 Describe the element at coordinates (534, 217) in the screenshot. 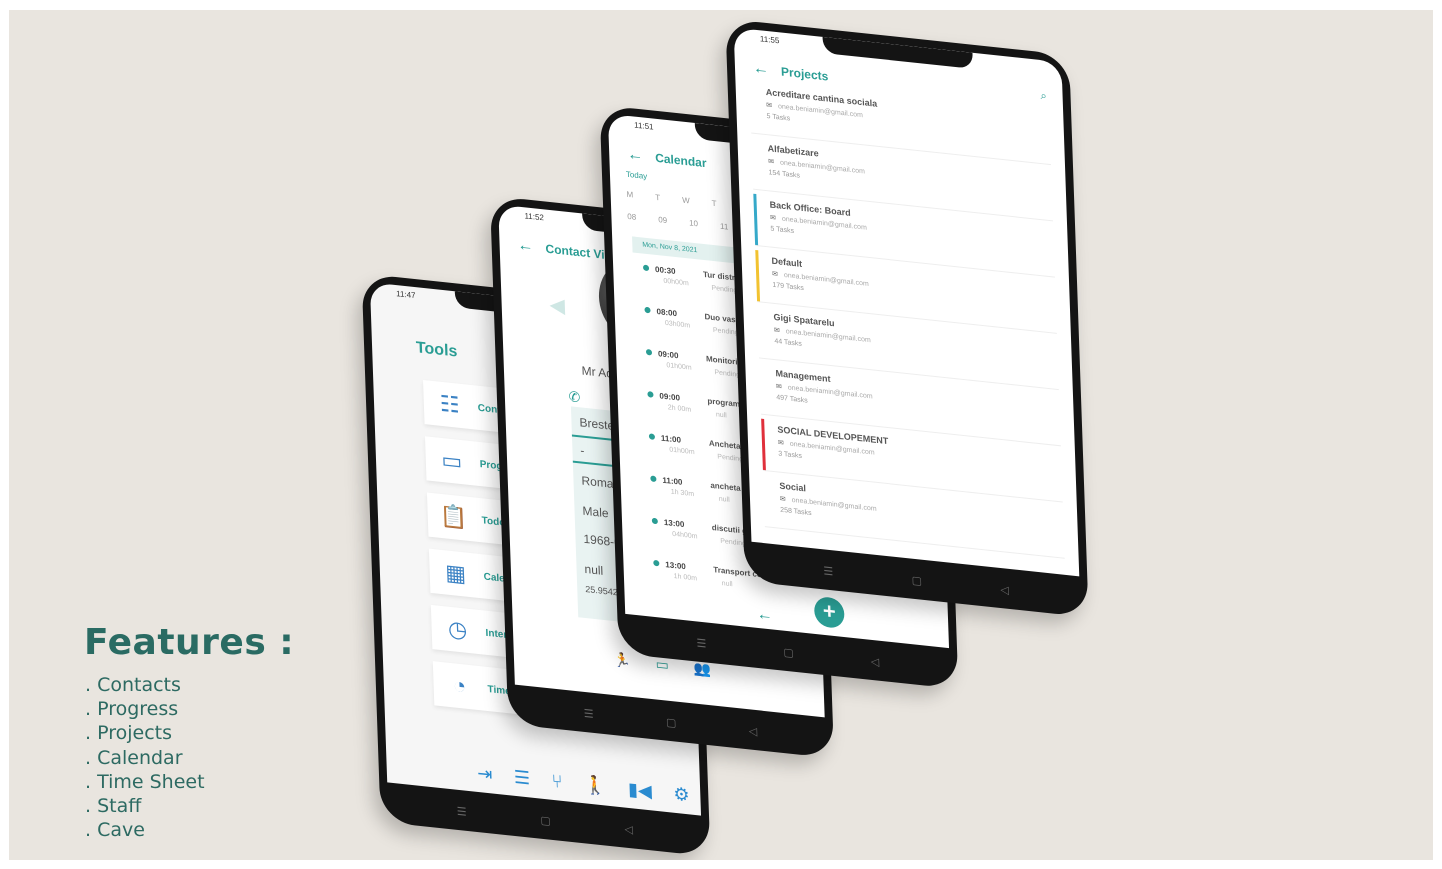

I see `status-clock: 11:52` at that location.